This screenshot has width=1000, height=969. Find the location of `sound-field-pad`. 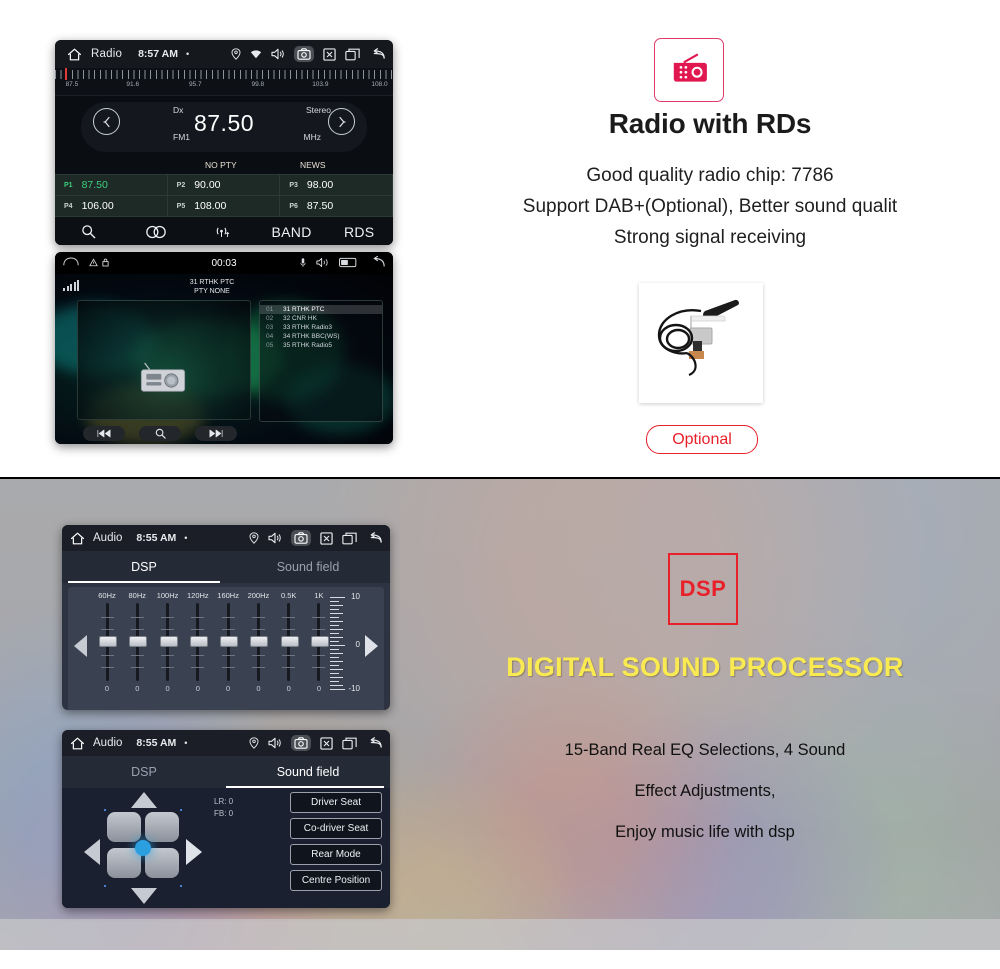

sound-field-pad is located at coordinates (143, 848).